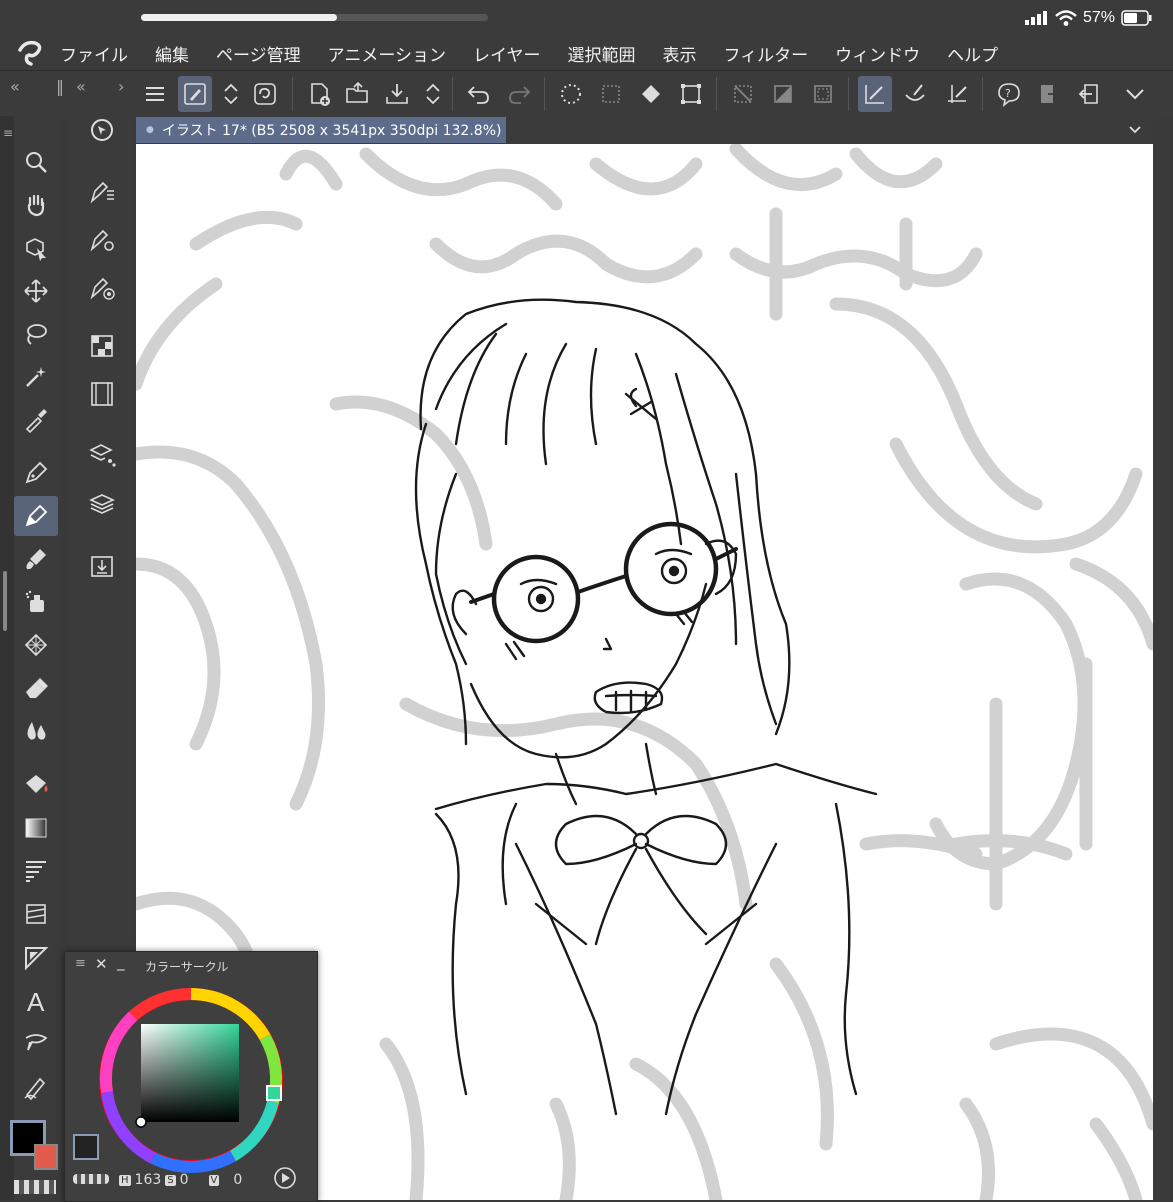 This screenshot has height=1202, width=1173. I want to click on hue-picker-handle, so click(274, 1093).